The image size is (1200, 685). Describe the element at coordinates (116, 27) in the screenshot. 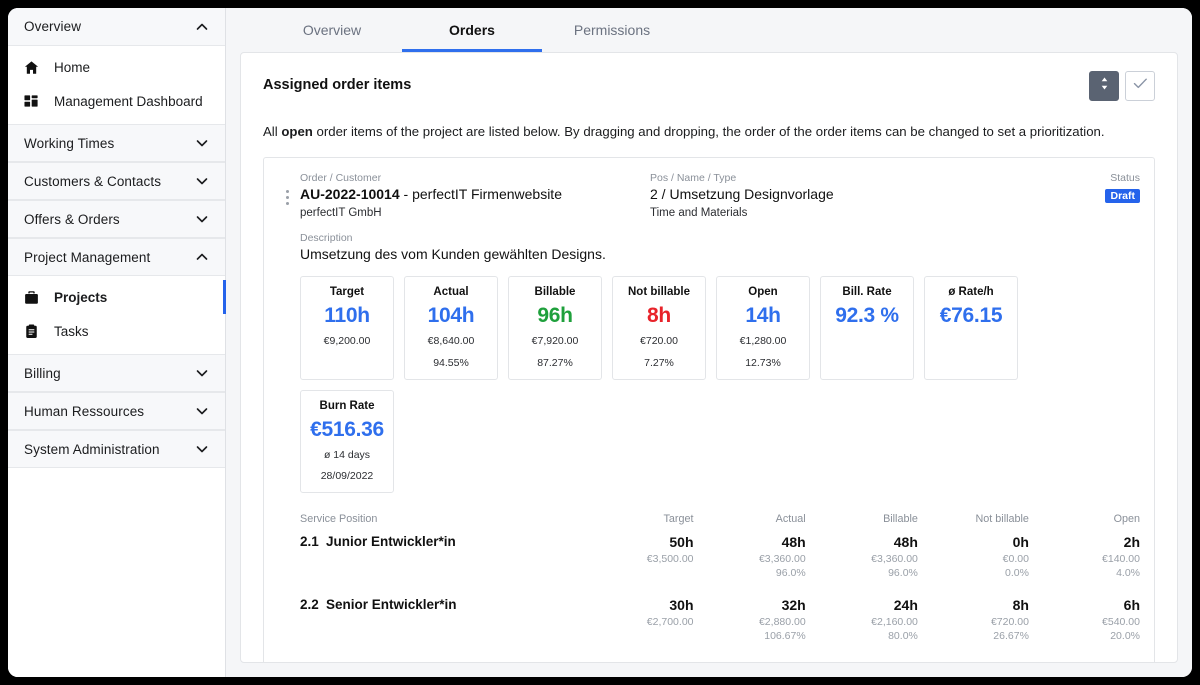

I see `sidebar-group-overview: Overview` at that location.